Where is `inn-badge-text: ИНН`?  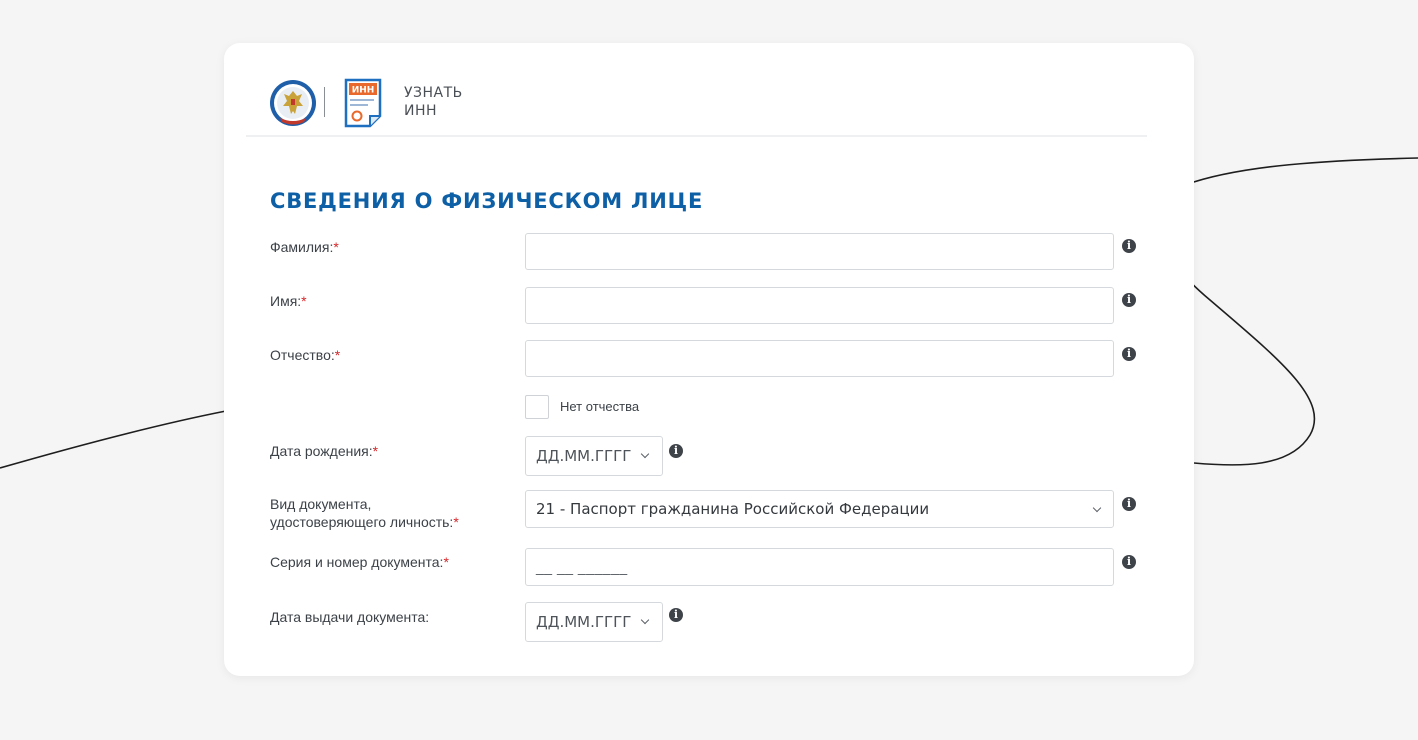
inn-badge-text: ИНН is located at coordinates (363, 91).